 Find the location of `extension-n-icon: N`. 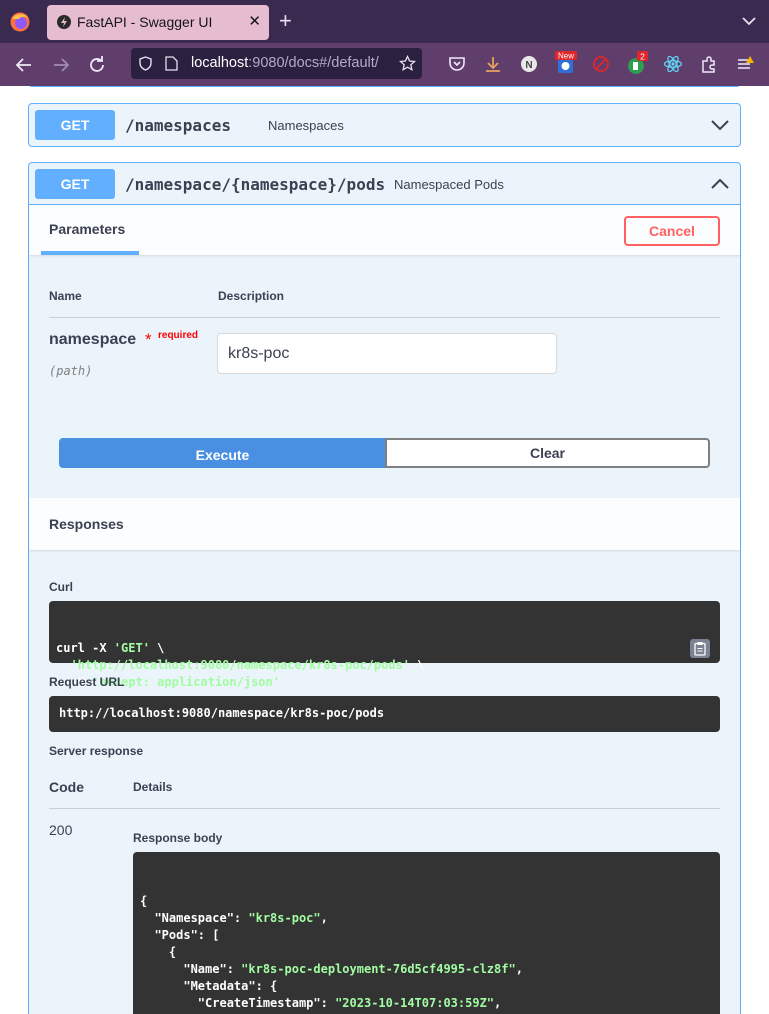

extension-n-icon: N is located at coordinates (529, 64).